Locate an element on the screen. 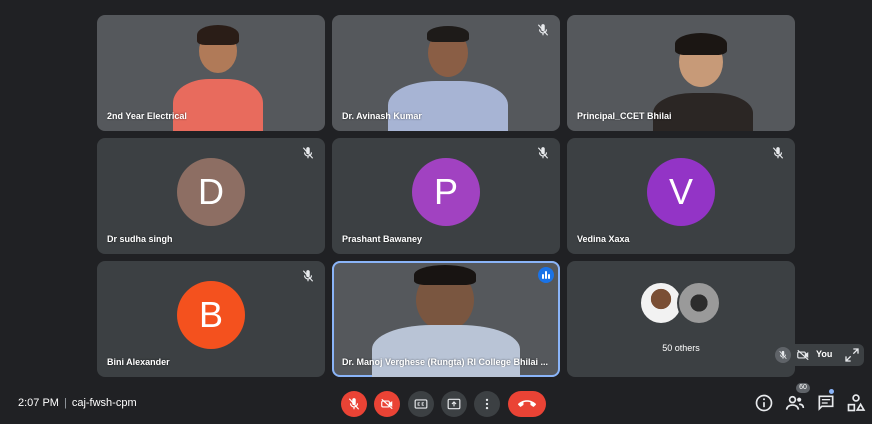 The width and height of the screenshot is (872, 424). end-call-button is located at coordinates (527, 404).